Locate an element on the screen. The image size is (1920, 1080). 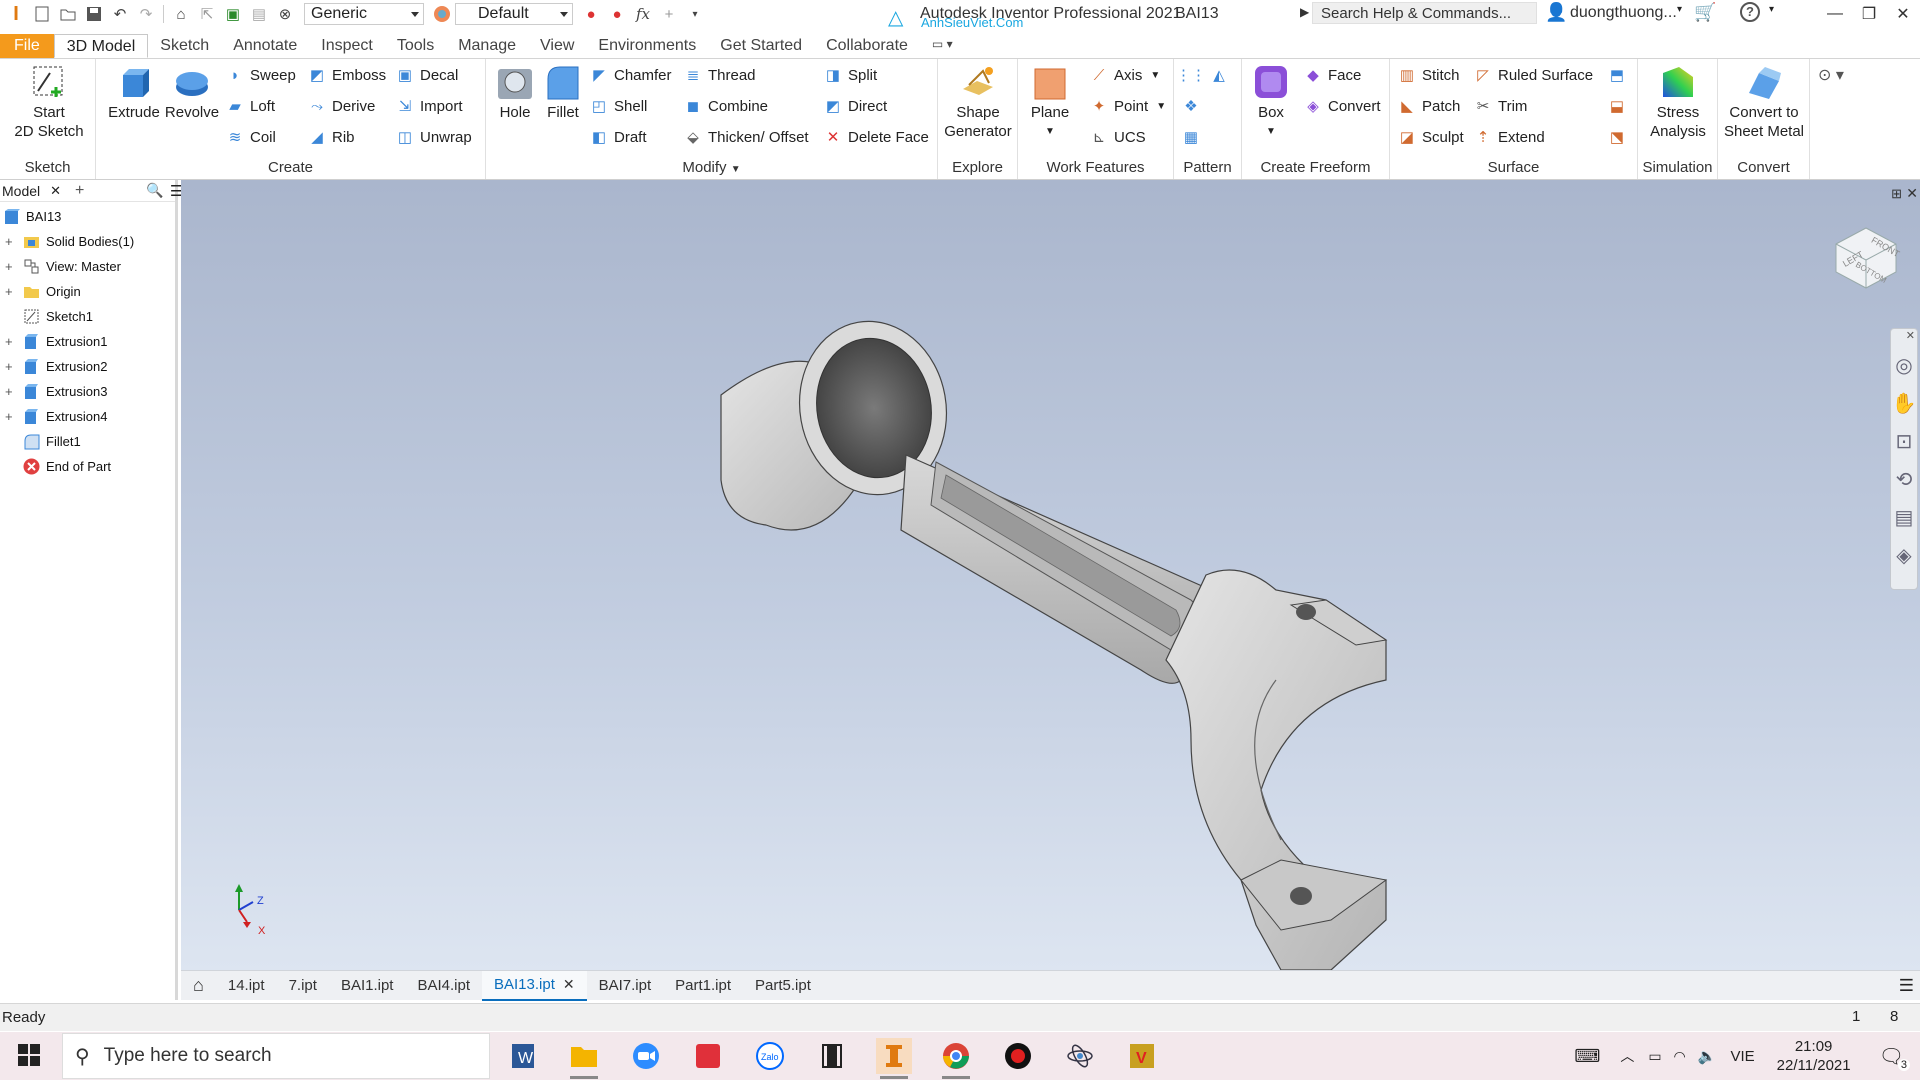
trim-button: ✂ Trim is located at coordinates (1501, 106).